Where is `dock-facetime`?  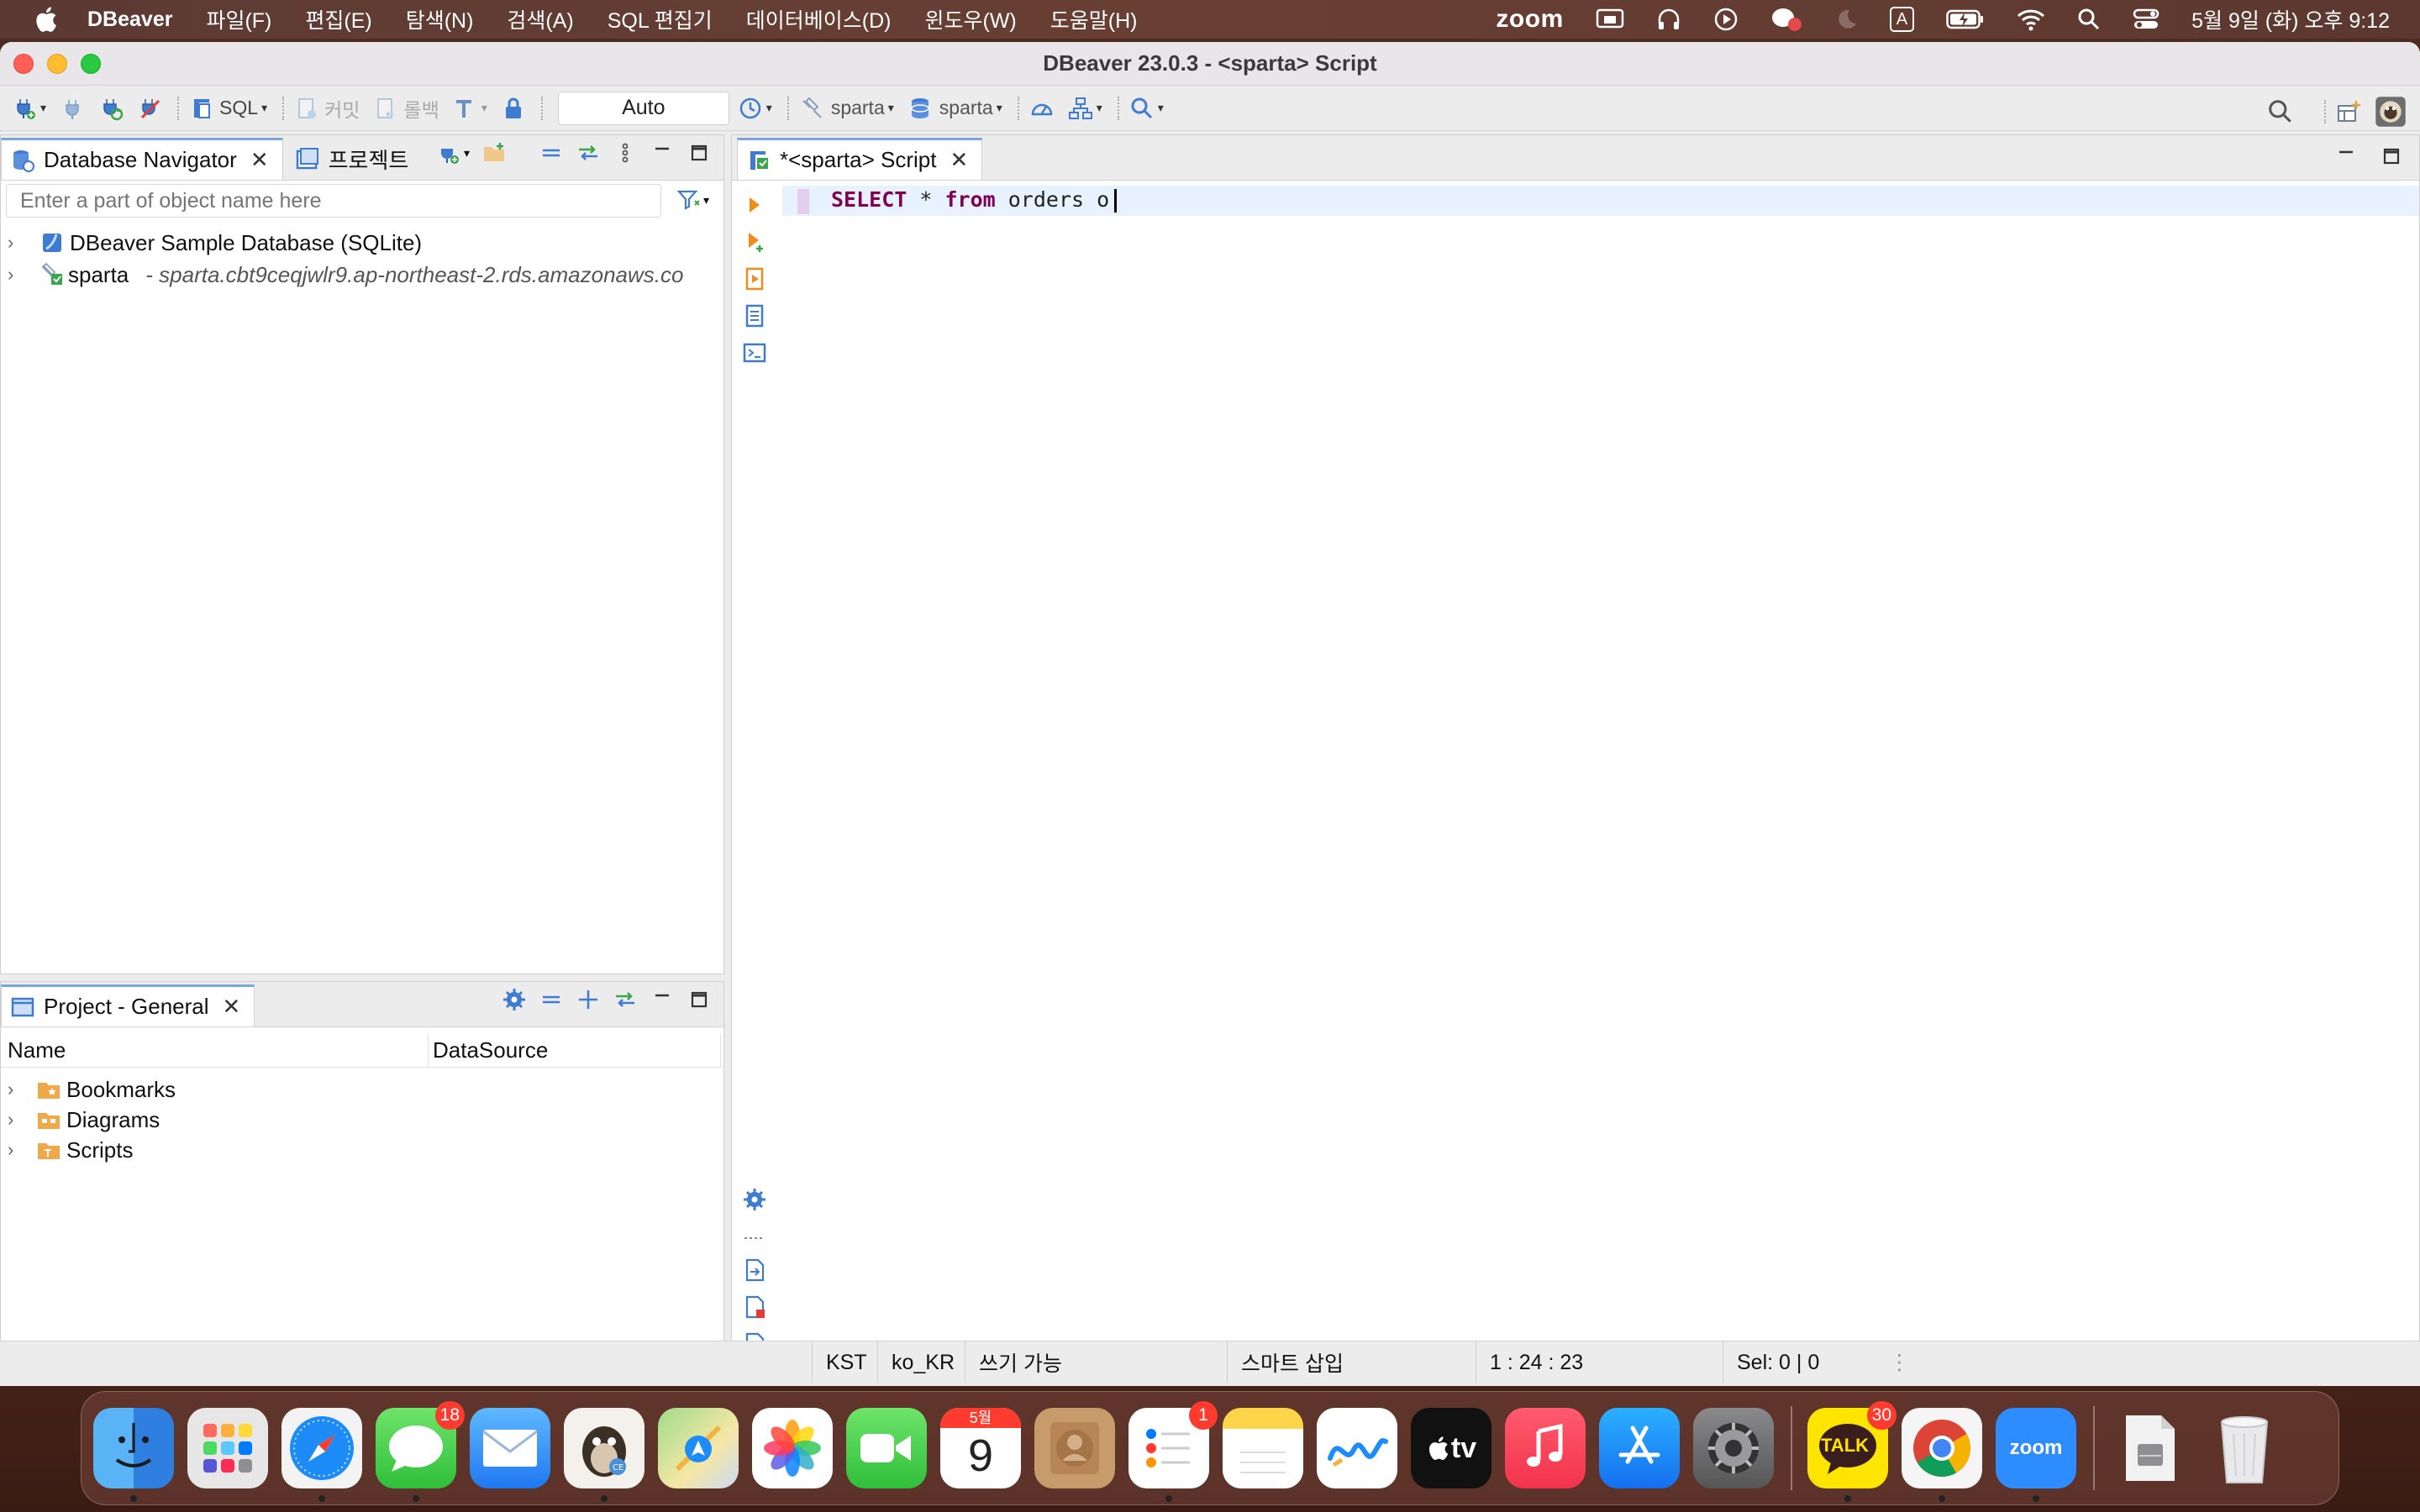
dock-facetime is located at coordinates (886, 1448).